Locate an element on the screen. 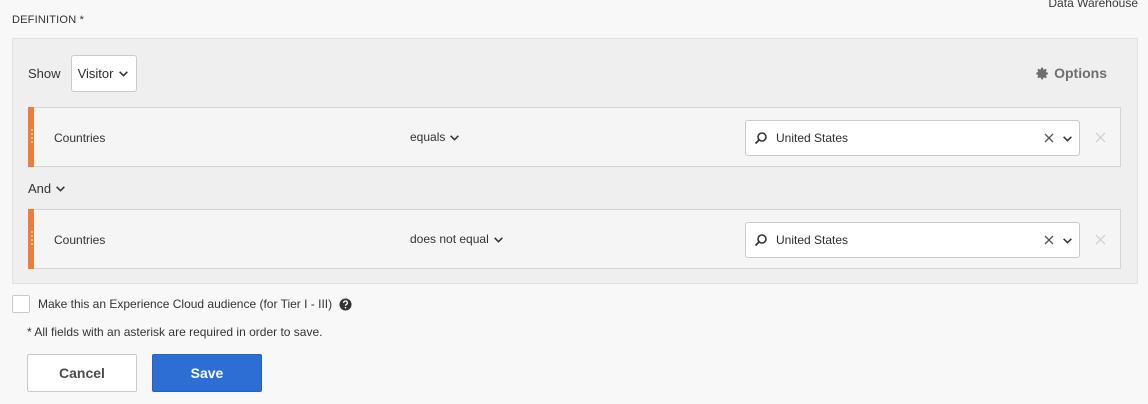 This screenshot has width=1148, height=404. data-warehouse-link: Data Warehouse is located at coordinates (1093, 5).